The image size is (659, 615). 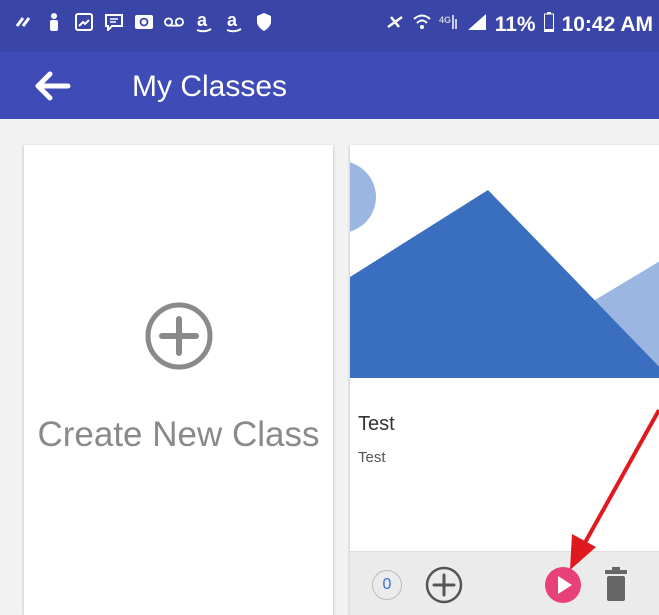 I want to click on message-icon, so click(x=114, y=22).